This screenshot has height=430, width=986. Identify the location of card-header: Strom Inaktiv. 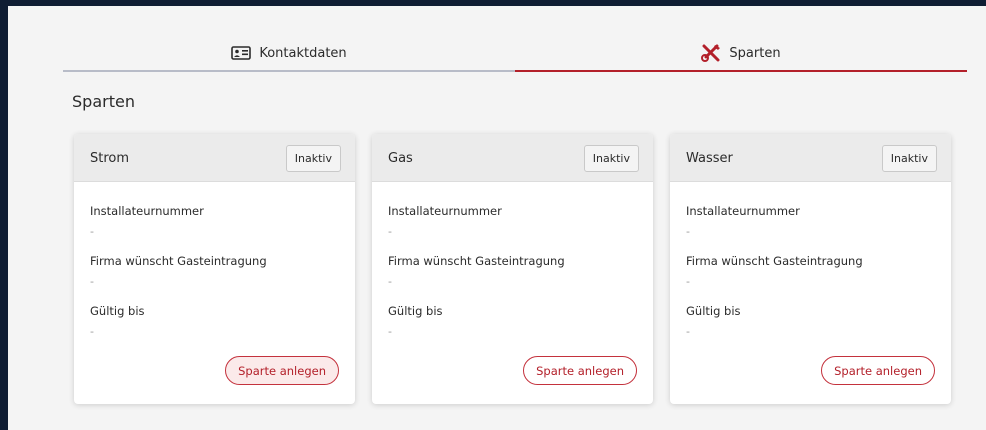
(214, 158).